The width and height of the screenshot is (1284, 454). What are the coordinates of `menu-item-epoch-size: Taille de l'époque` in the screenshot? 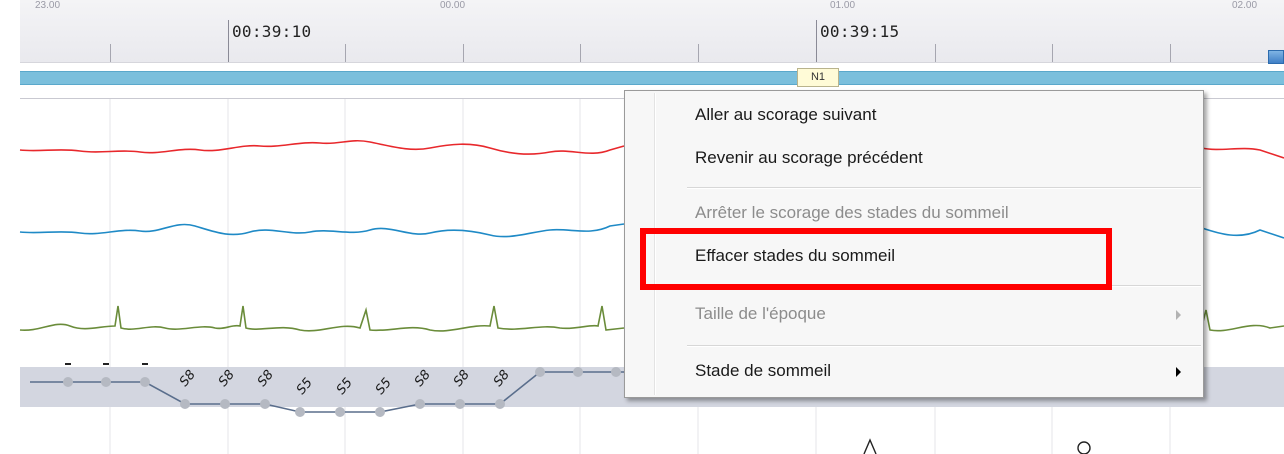 It's located at (760, 314).